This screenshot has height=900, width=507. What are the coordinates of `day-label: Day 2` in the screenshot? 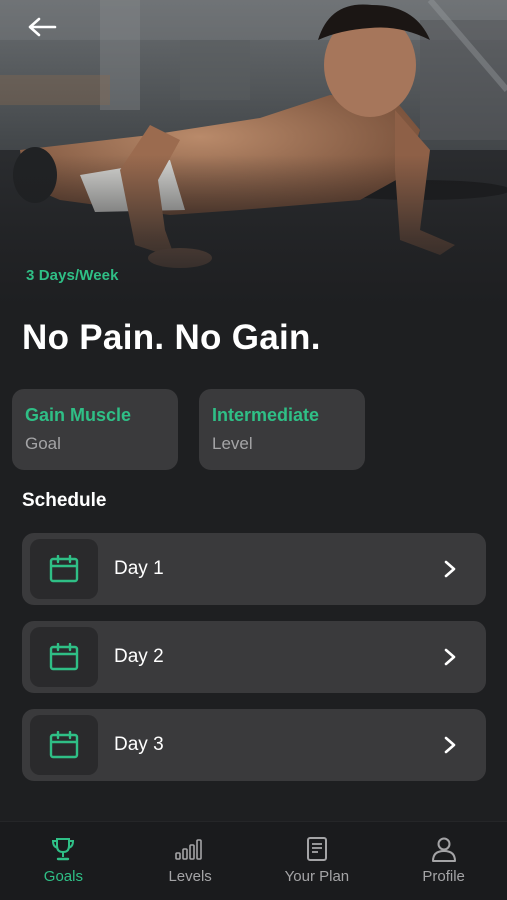 It's located at (139, 656).